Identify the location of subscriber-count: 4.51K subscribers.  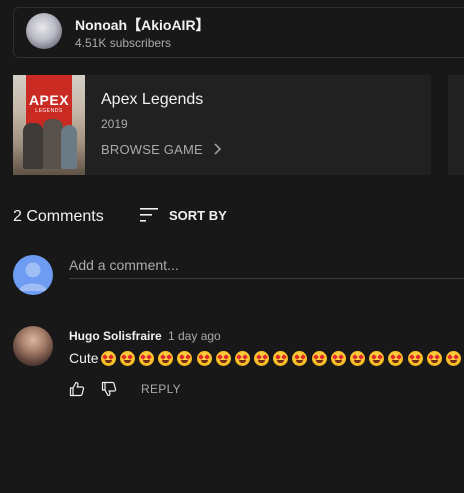
(123, 43).